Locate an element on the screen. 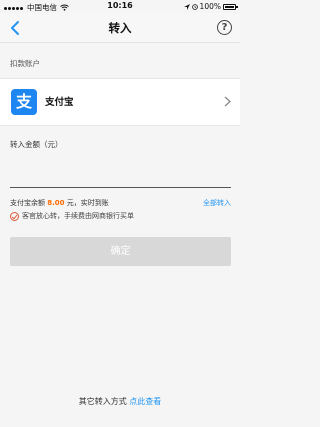  view-methods-link: 点此查看 is located at coordinates (145, 401).